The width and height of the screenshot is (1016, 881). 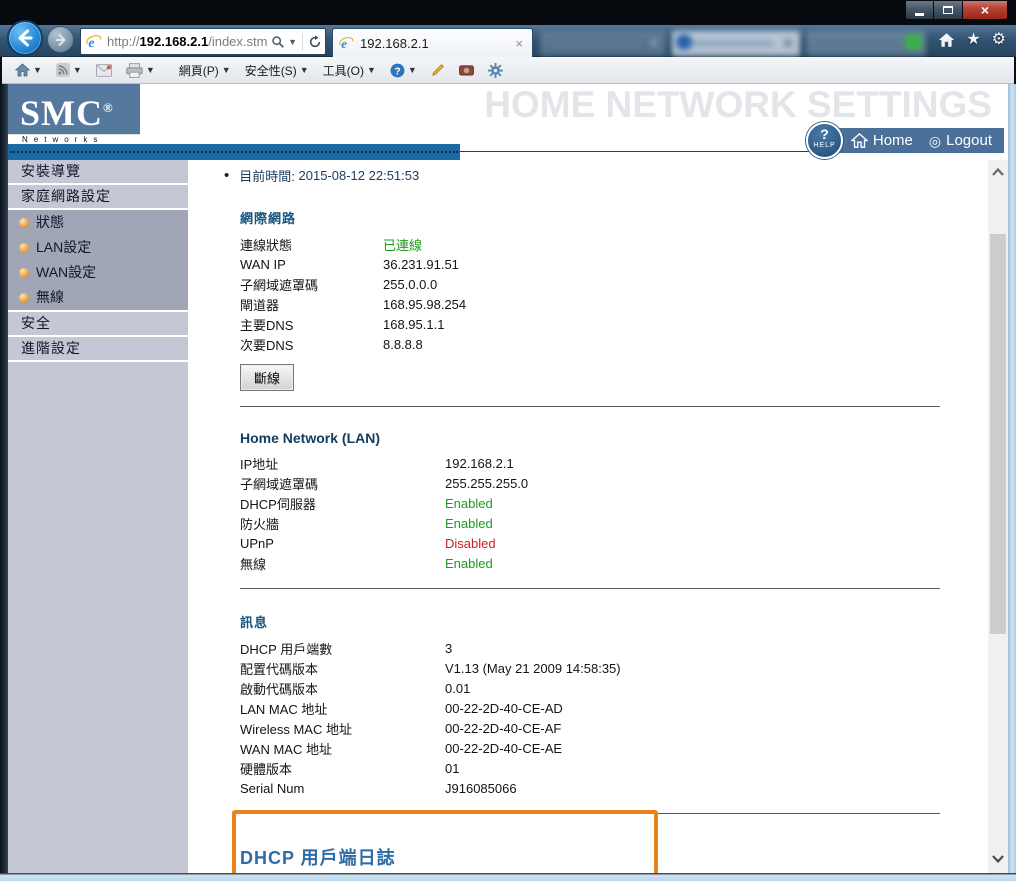 I want to click on status-row: Wireless MAC 地址 00-22-2D-40-CE-AF, so click(x=401, y=728).